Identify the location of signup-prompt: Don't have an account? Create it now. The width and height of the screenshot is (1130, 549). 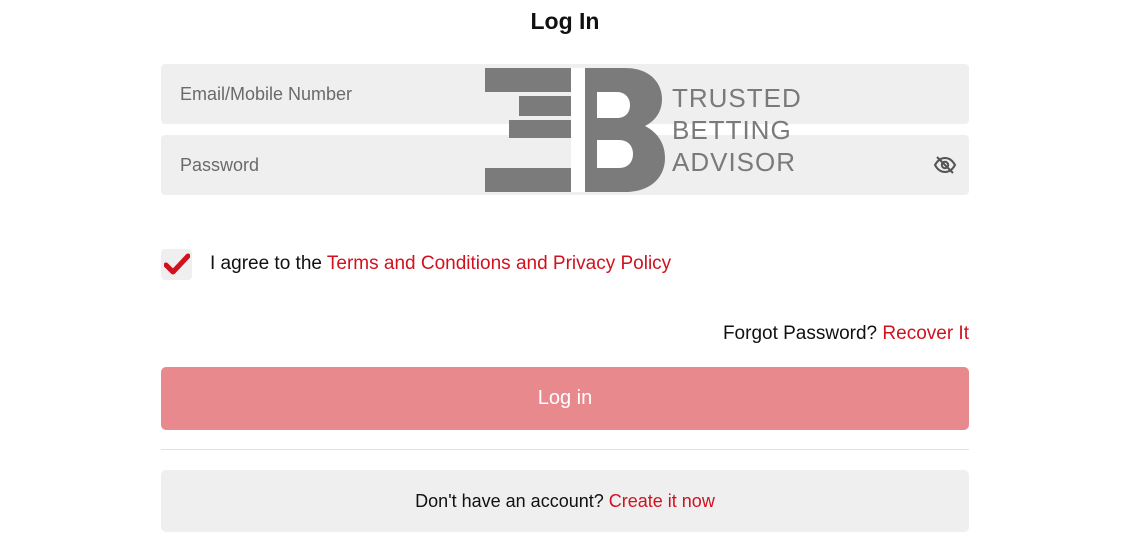
(565, 501).